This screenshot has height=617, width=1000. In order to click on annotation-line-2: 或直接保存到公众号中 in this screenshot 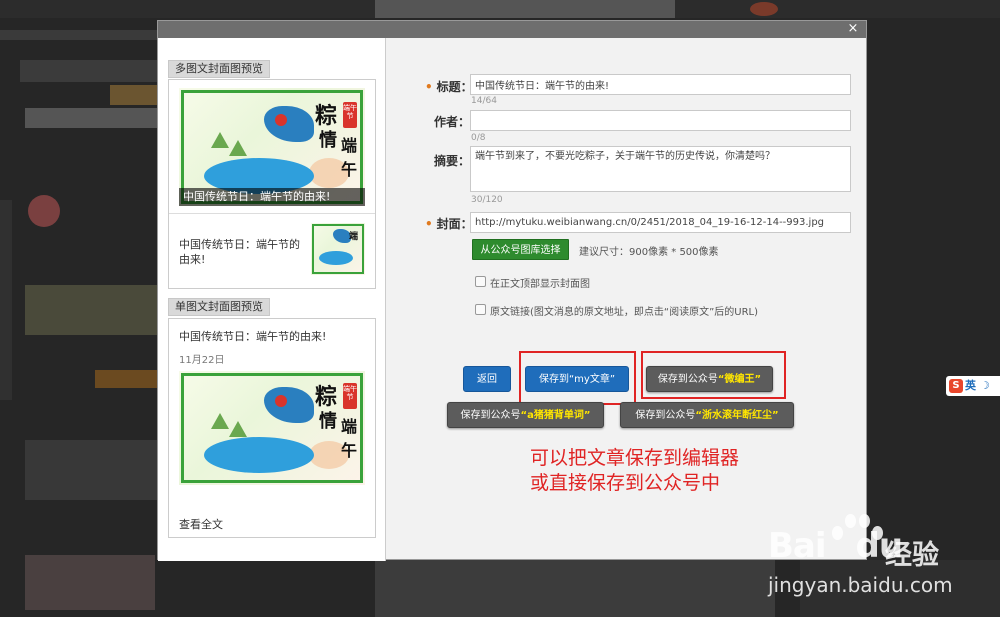, I will do `click(625, 483)`.